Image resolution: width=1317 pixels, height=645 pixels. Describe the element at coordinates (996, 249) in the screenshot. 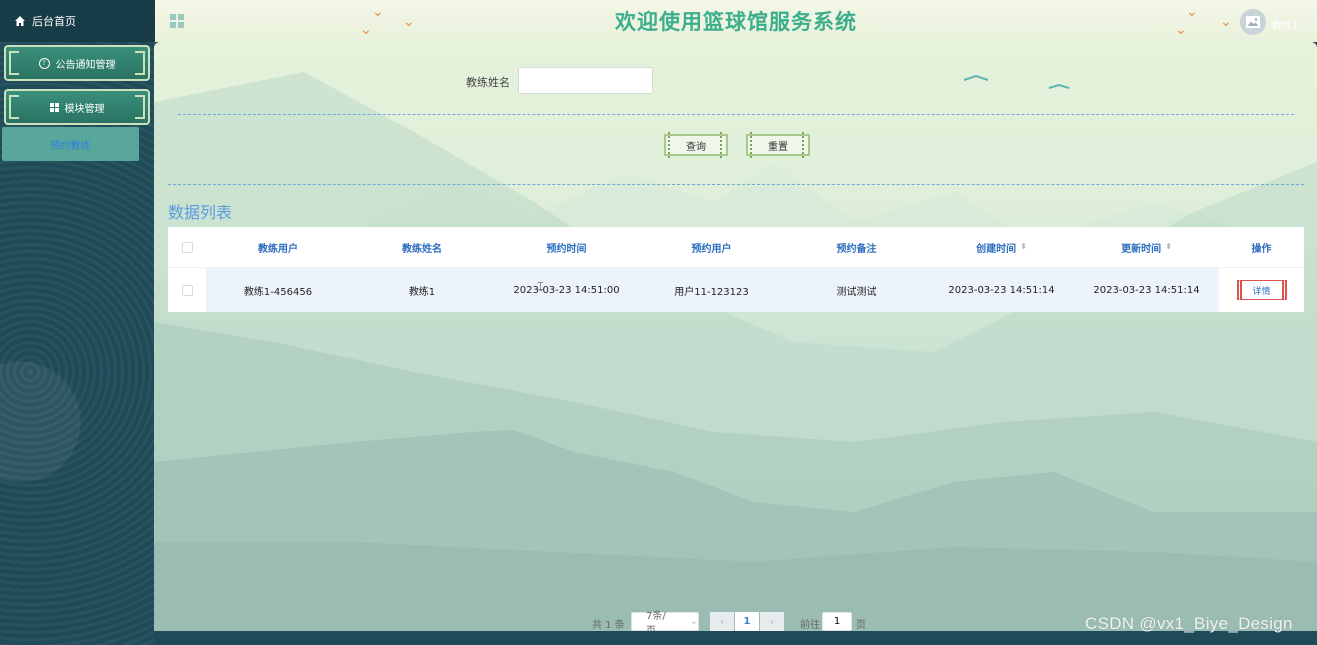

I see `col-created-label: 创建时间` at that location.